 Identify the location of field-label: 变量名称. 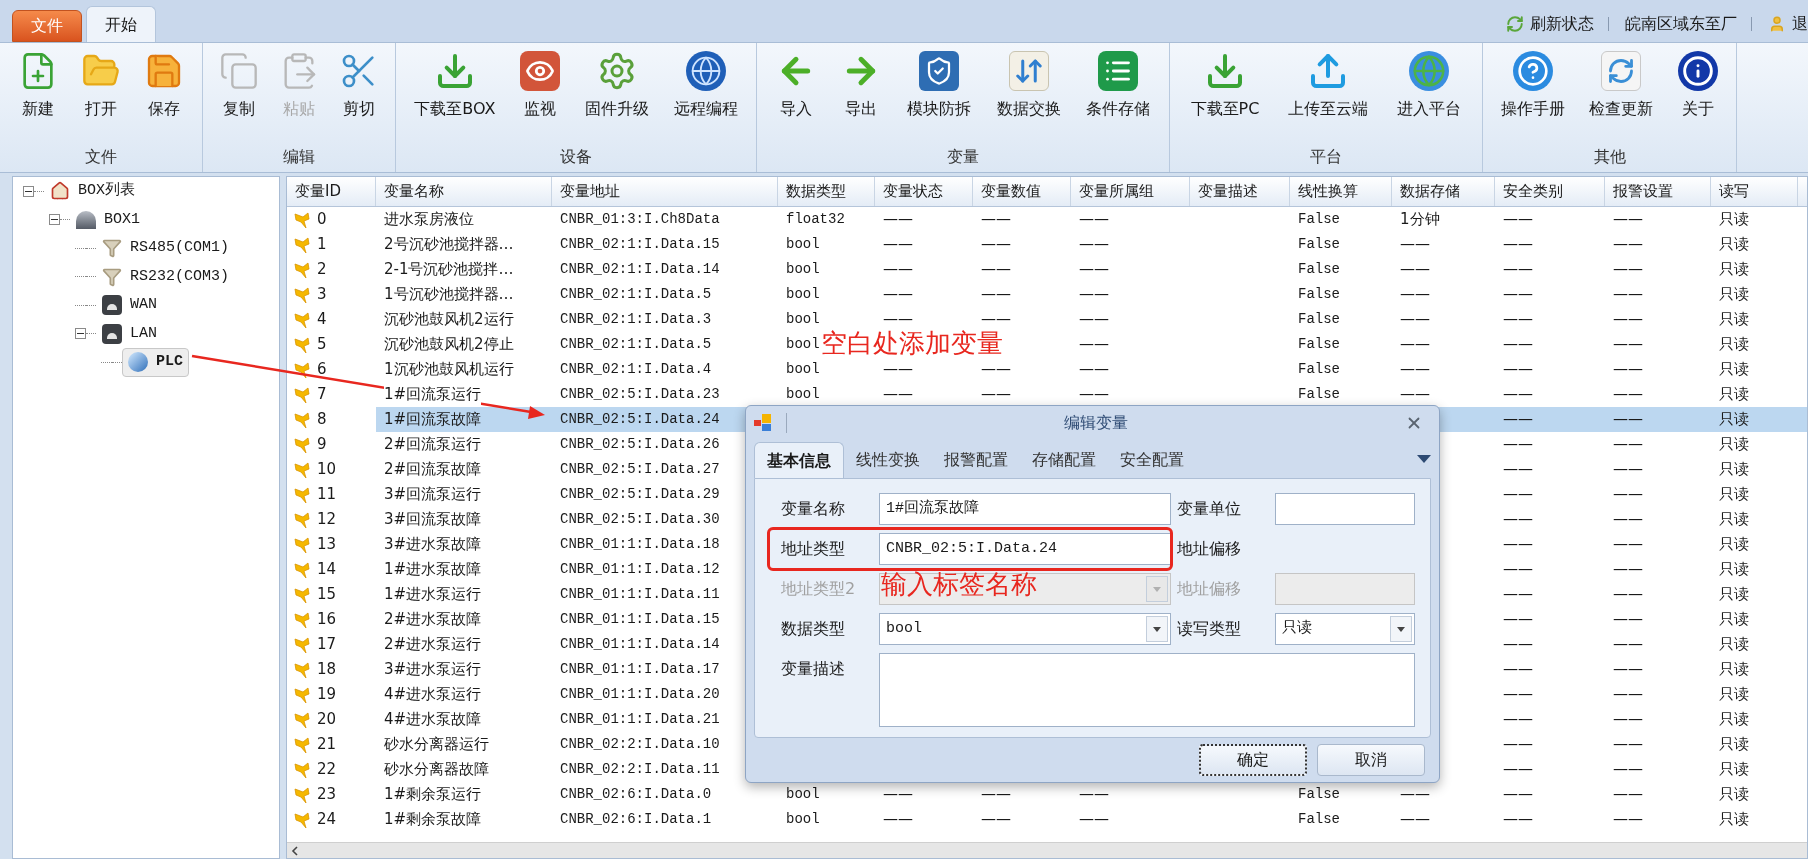
(813, 509).